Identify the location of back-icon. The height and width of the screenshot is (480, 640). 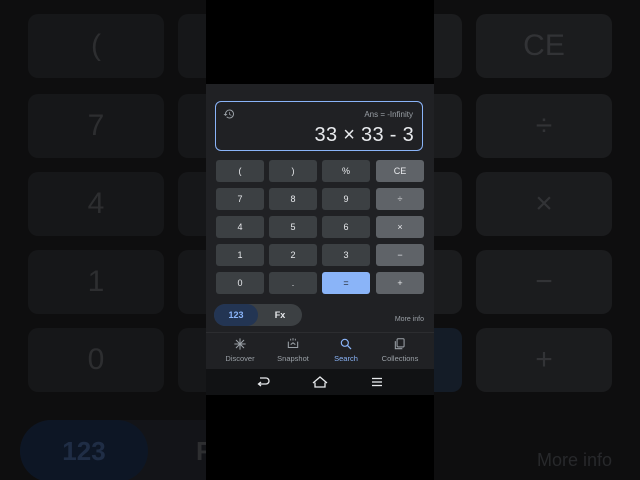
(263, 382).